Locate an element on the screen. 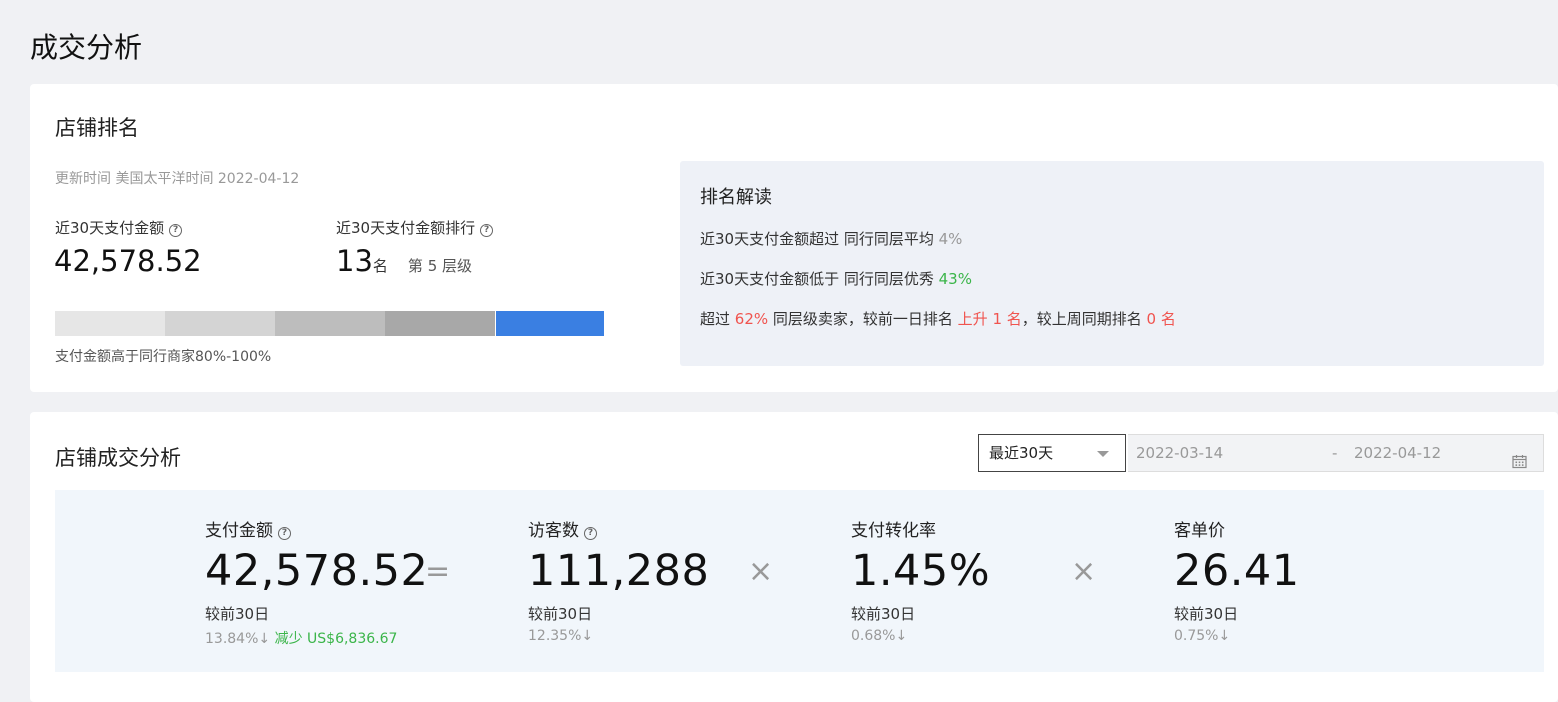  metric-value: 42,578.52 is located at coordinates (317, 571).